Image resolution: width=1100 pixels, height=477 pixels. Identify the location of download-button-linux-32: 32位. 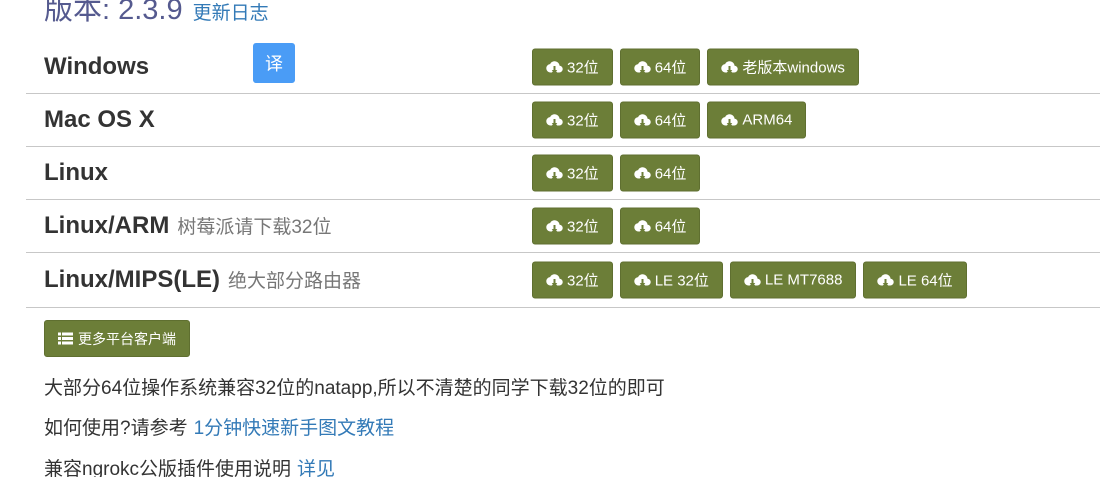
(572, 173).